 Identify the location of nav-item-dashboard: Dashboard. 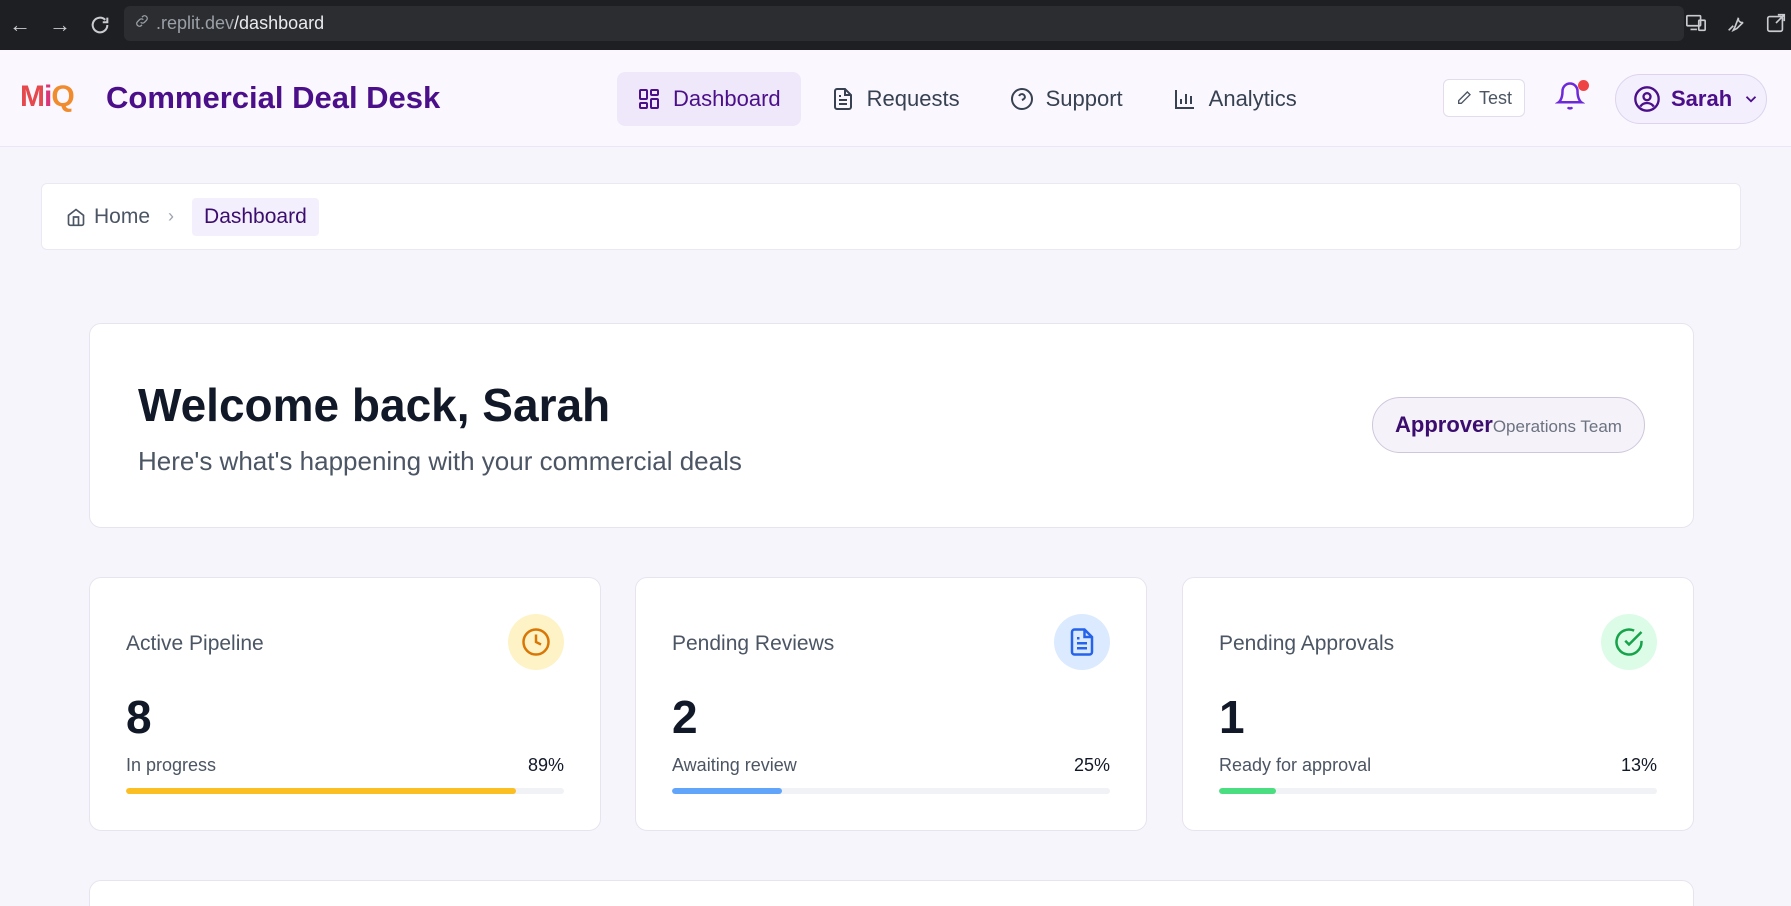
(709, 99).